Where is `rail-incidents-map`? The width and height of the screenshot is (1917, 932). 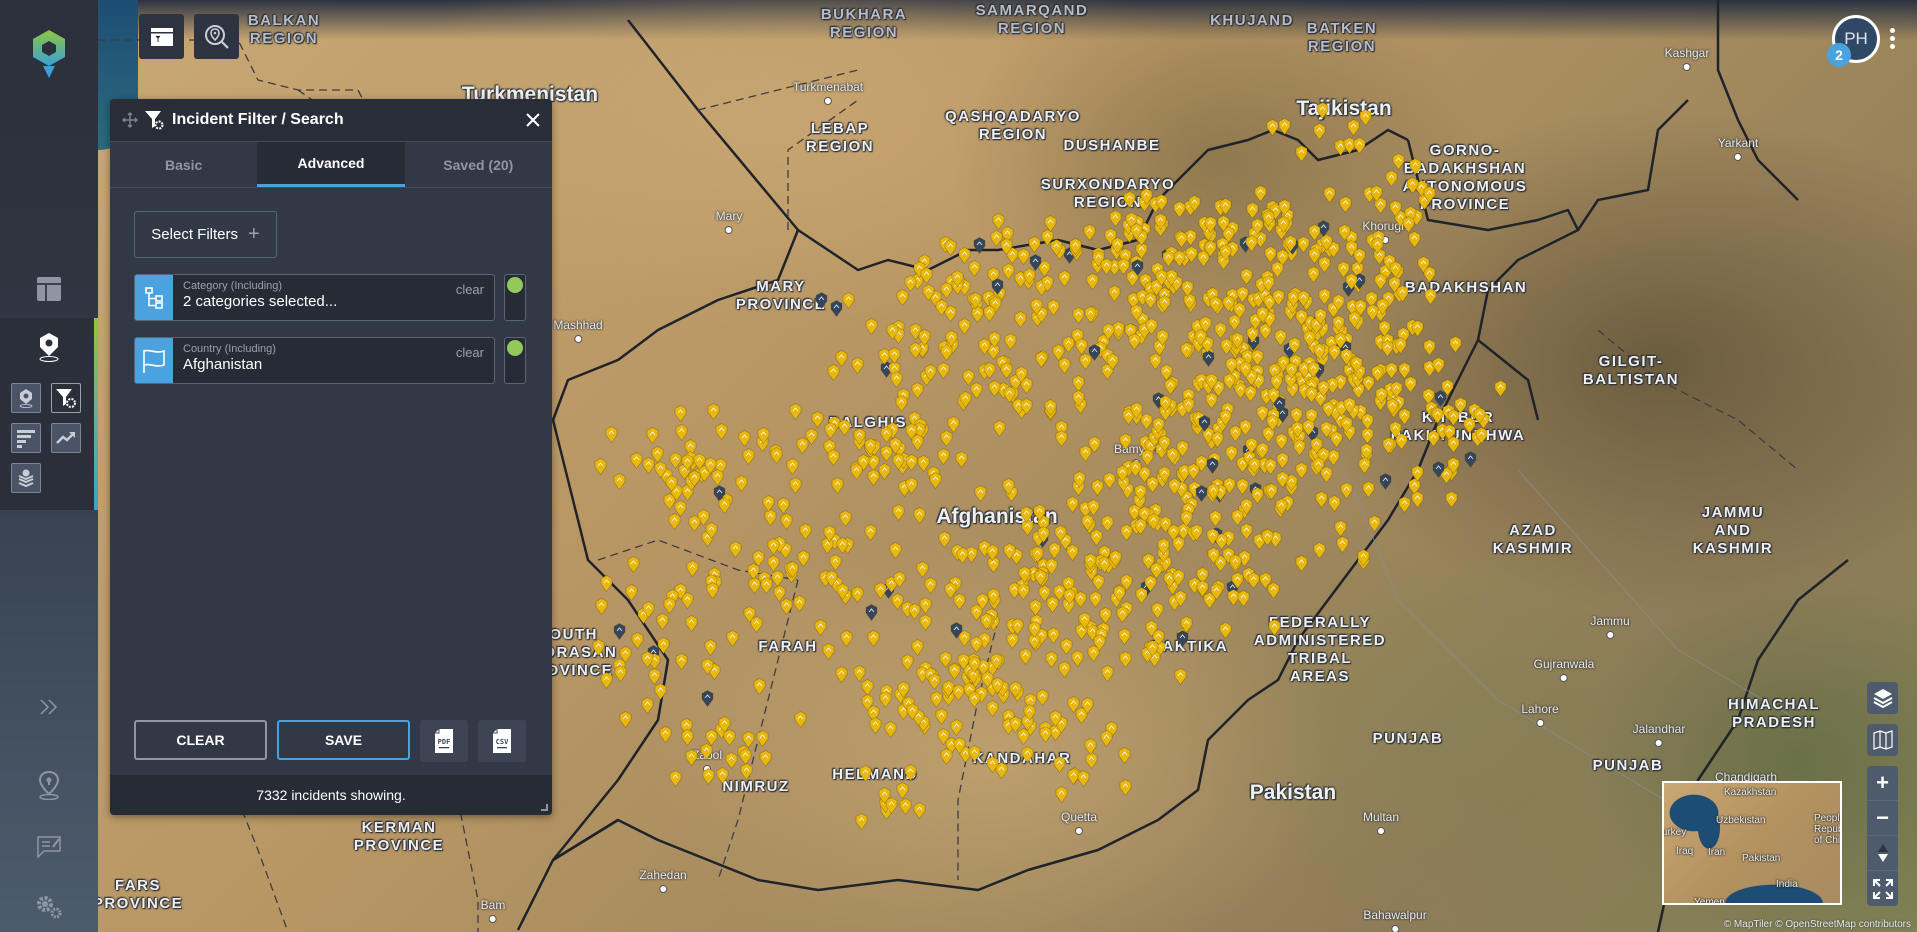
rail-incidents-map is located at coordinates (49, 347).